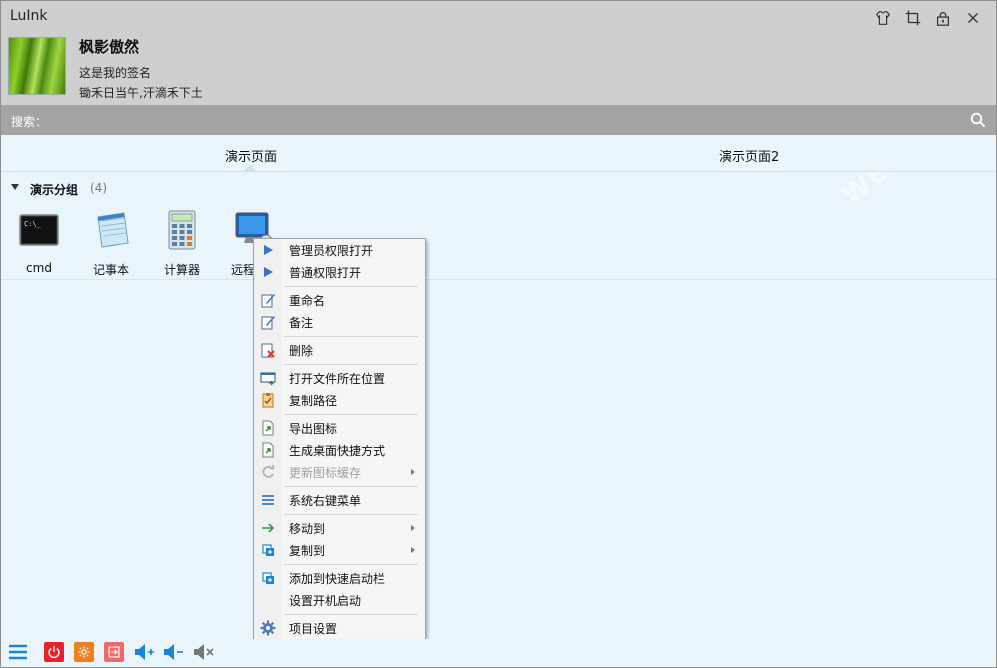 This screenshot has width=997, height=668. Describe the element at coordinates (913, 18) in the screenshot. I see `crop-icon` at that location.